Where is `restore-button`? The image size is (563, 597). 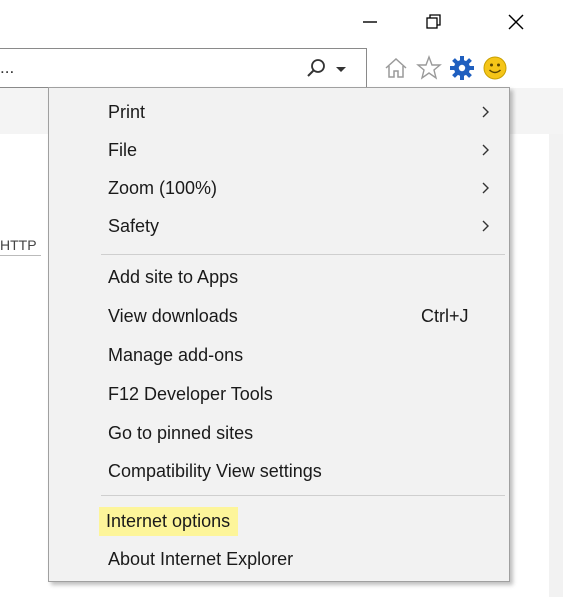 restore-button is located at coordinates (433, 24).